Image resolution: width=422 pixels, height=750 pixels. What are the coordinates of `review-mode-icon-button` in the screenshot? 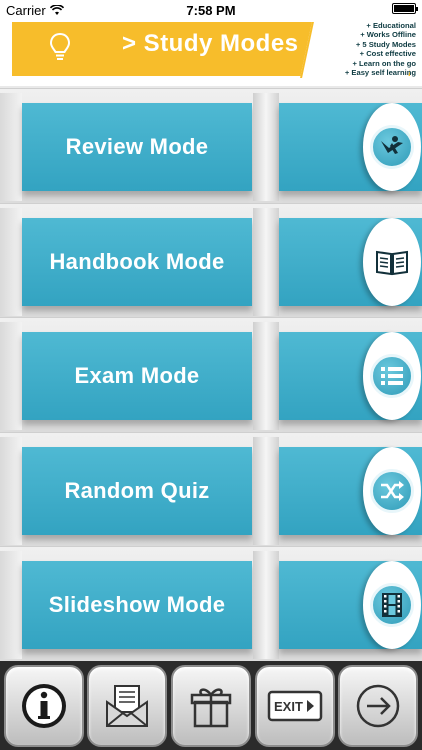 It's located at (392, 147).